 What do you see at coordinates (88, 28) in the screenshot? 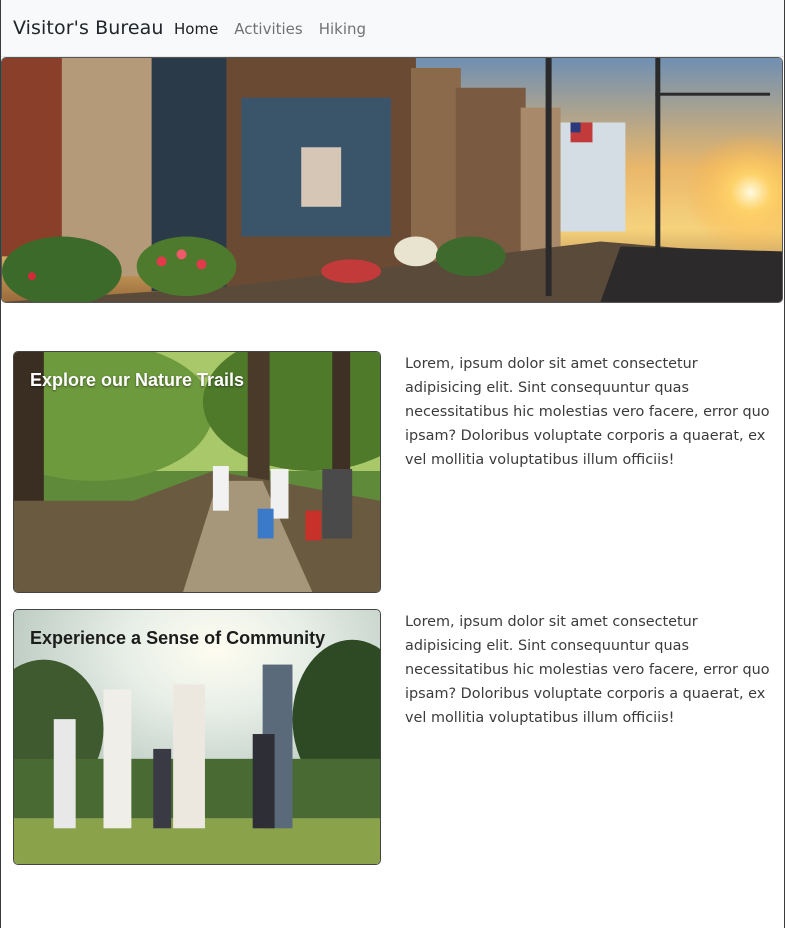
I see `brand-logo-link: Visitor's Bureau` at bounding box center [88, 28].